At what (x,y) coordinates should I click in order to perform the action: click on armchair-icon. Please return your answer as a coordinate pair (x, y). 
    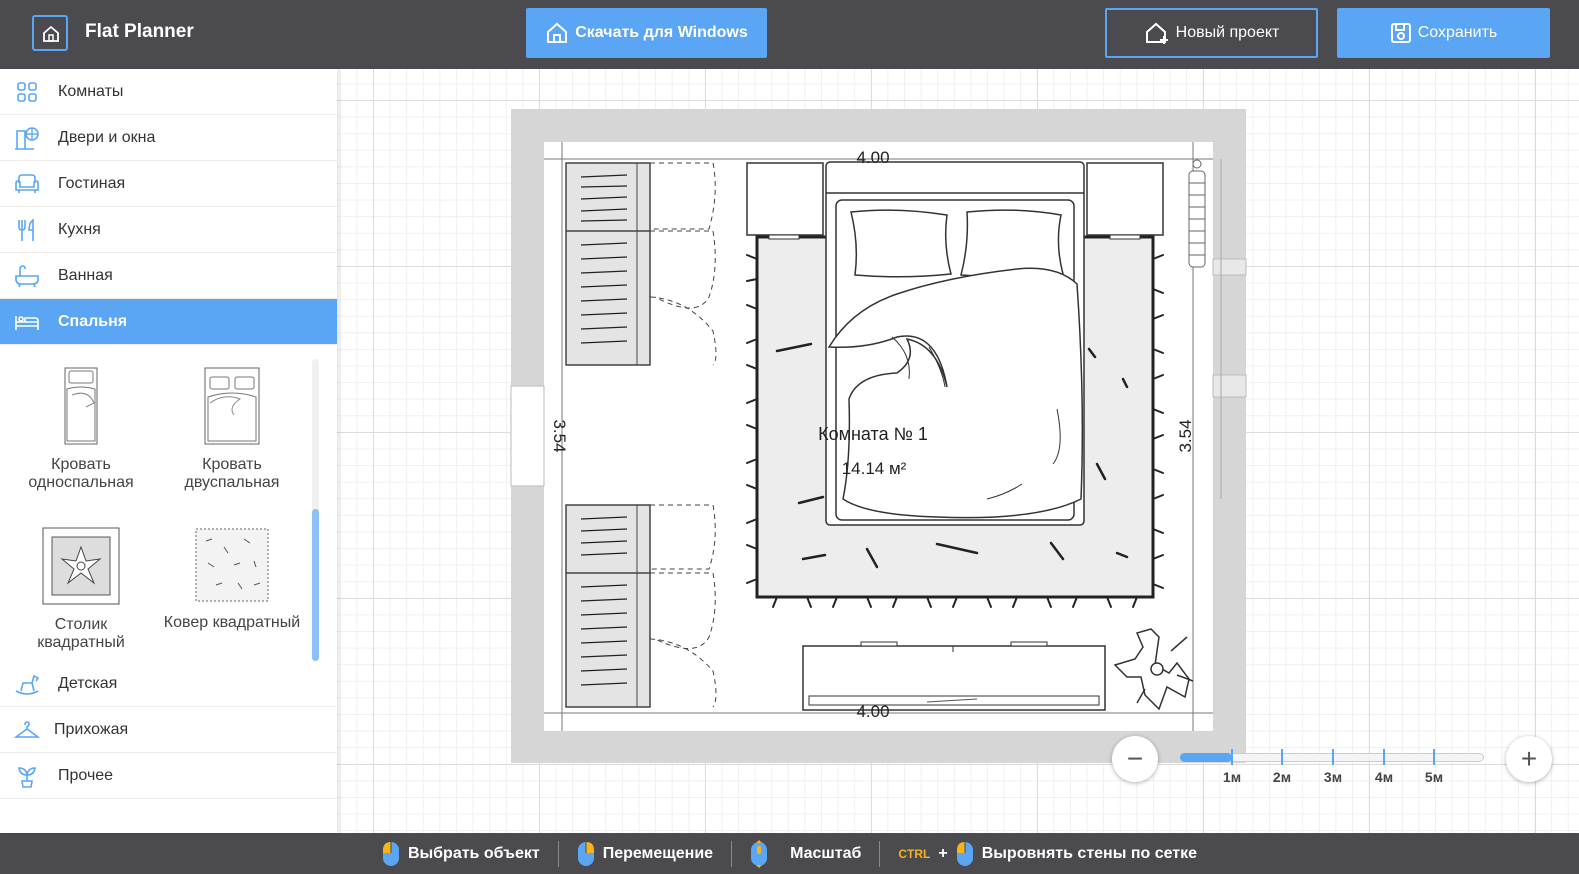
    Looking at the image, I should click on (27, 183).